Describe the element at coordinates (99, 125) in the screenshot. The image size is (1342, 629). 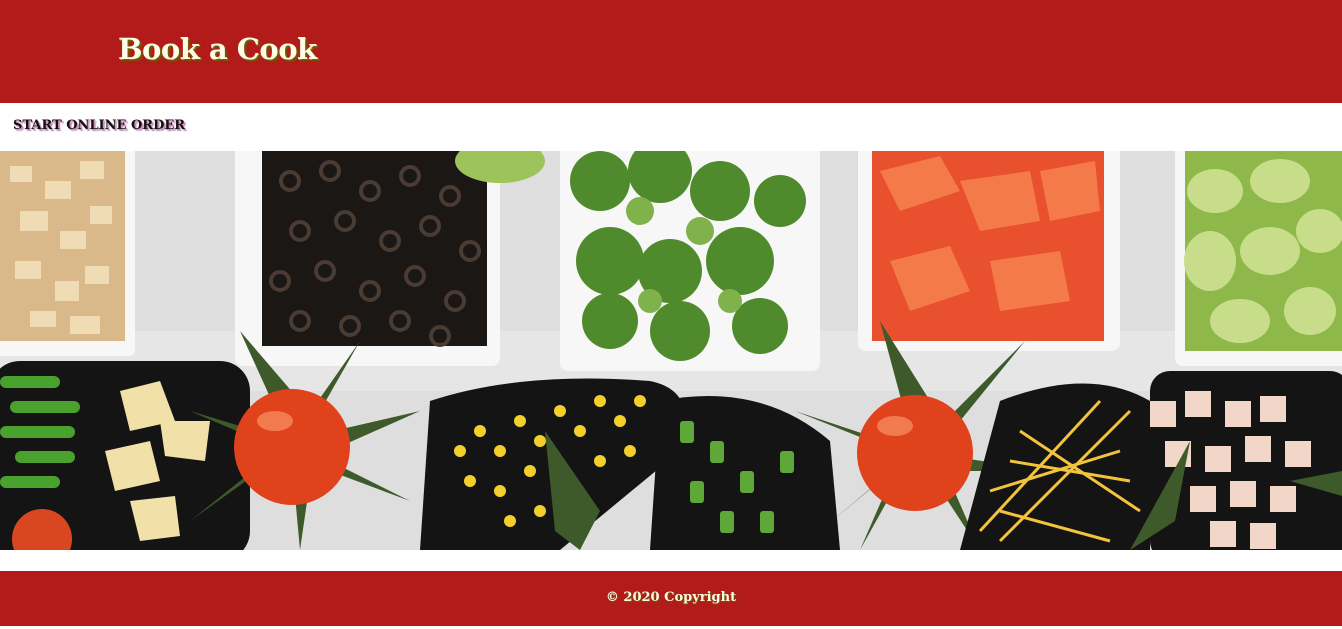
I see `start-online-order-link: START ONLINE ORDER` at that location.